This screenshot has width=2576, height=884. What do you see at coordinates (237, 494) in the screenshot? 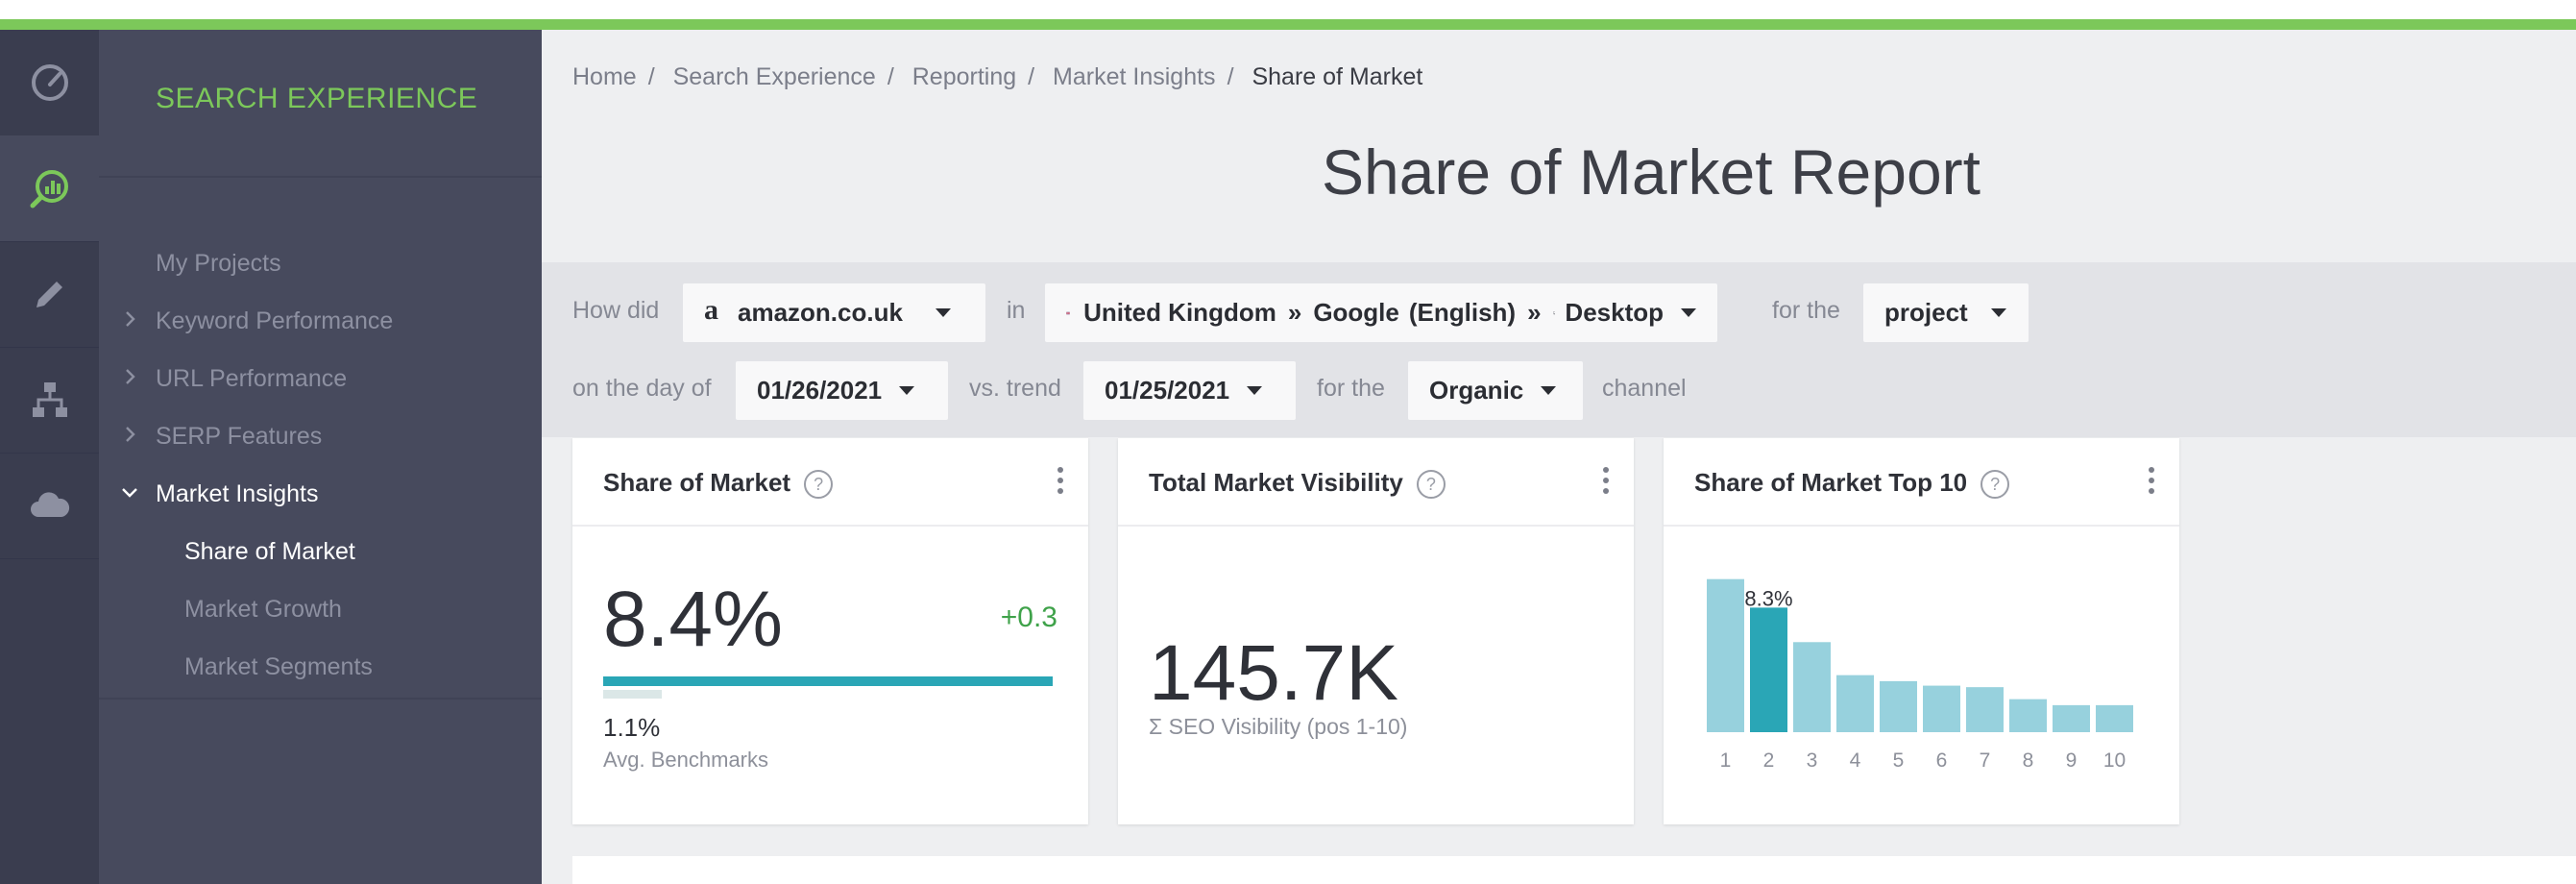
I see `sidebar-item-label: Market Insights` at bounding box center [237, 494].